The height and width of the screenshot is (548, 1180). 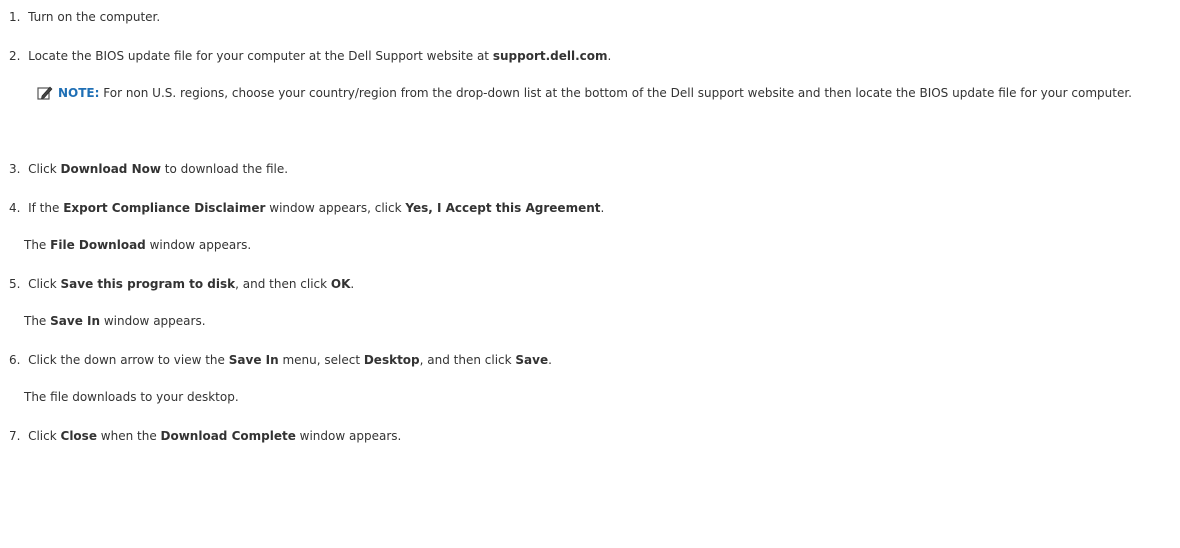 What do you see at coordinates (15, 208) in the screenshot?
I see `step-number: 4.` at bounding box center [15, 208].